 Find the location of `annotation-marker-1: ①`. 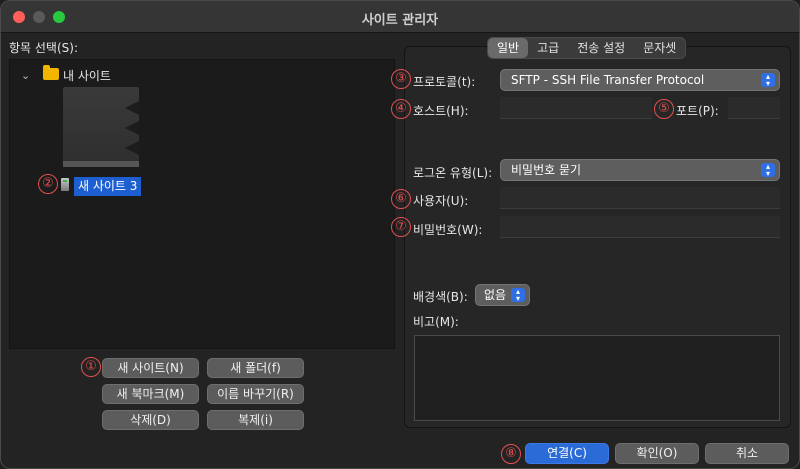

annotation-marker-1: ① is located at coordinates (91, 367).